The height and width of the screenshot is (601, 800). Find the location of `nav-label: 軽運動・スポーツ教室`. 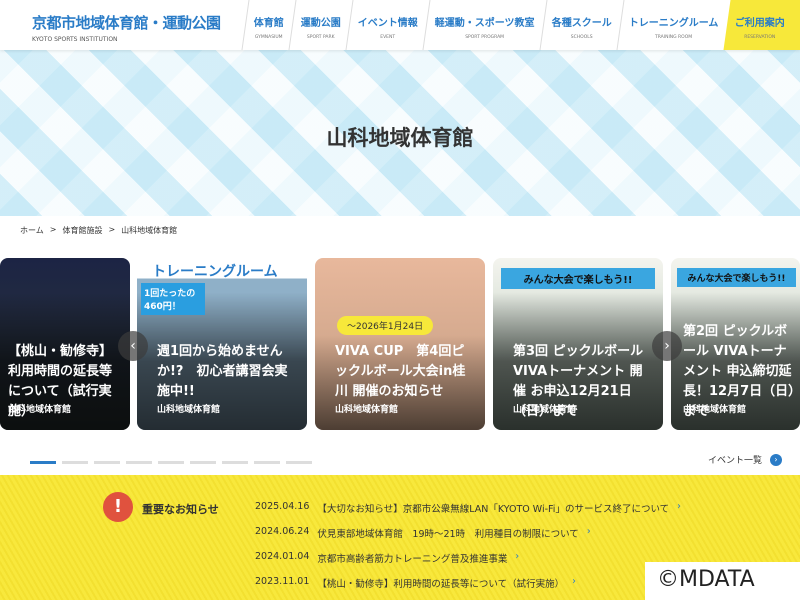

nav-label: 軽運動・スポーツ教室 is located at coordinates (484, 23).